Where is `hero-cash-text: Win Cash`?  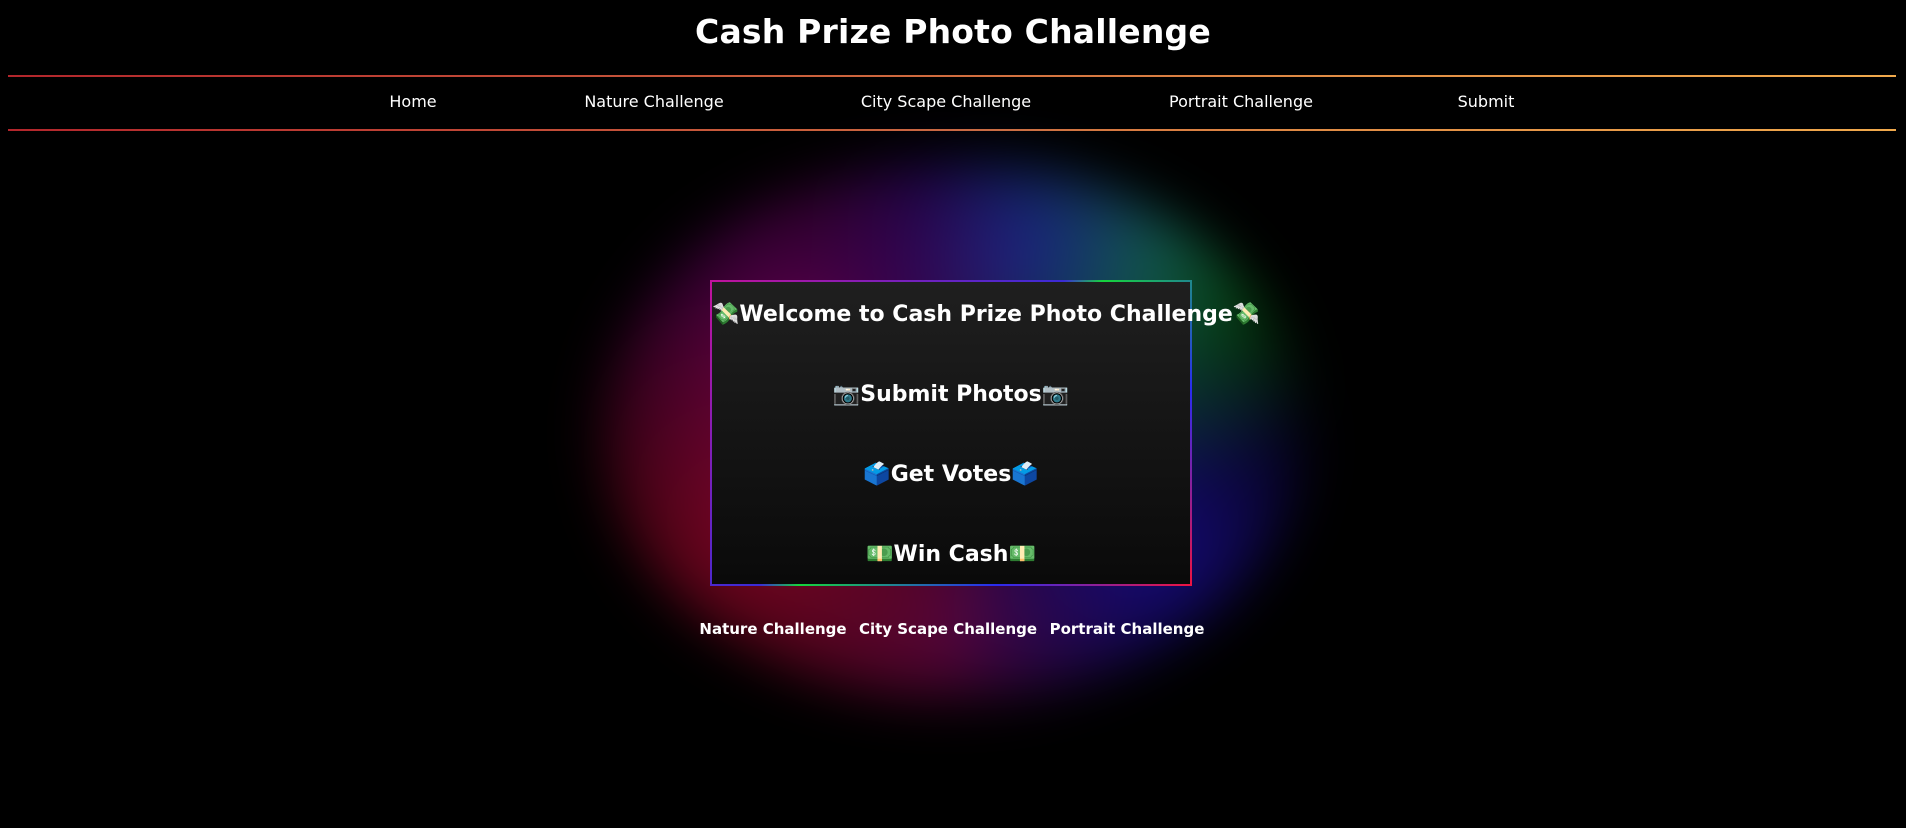 hero-cash-text: Win Cash is located at coordinates (951, 554).